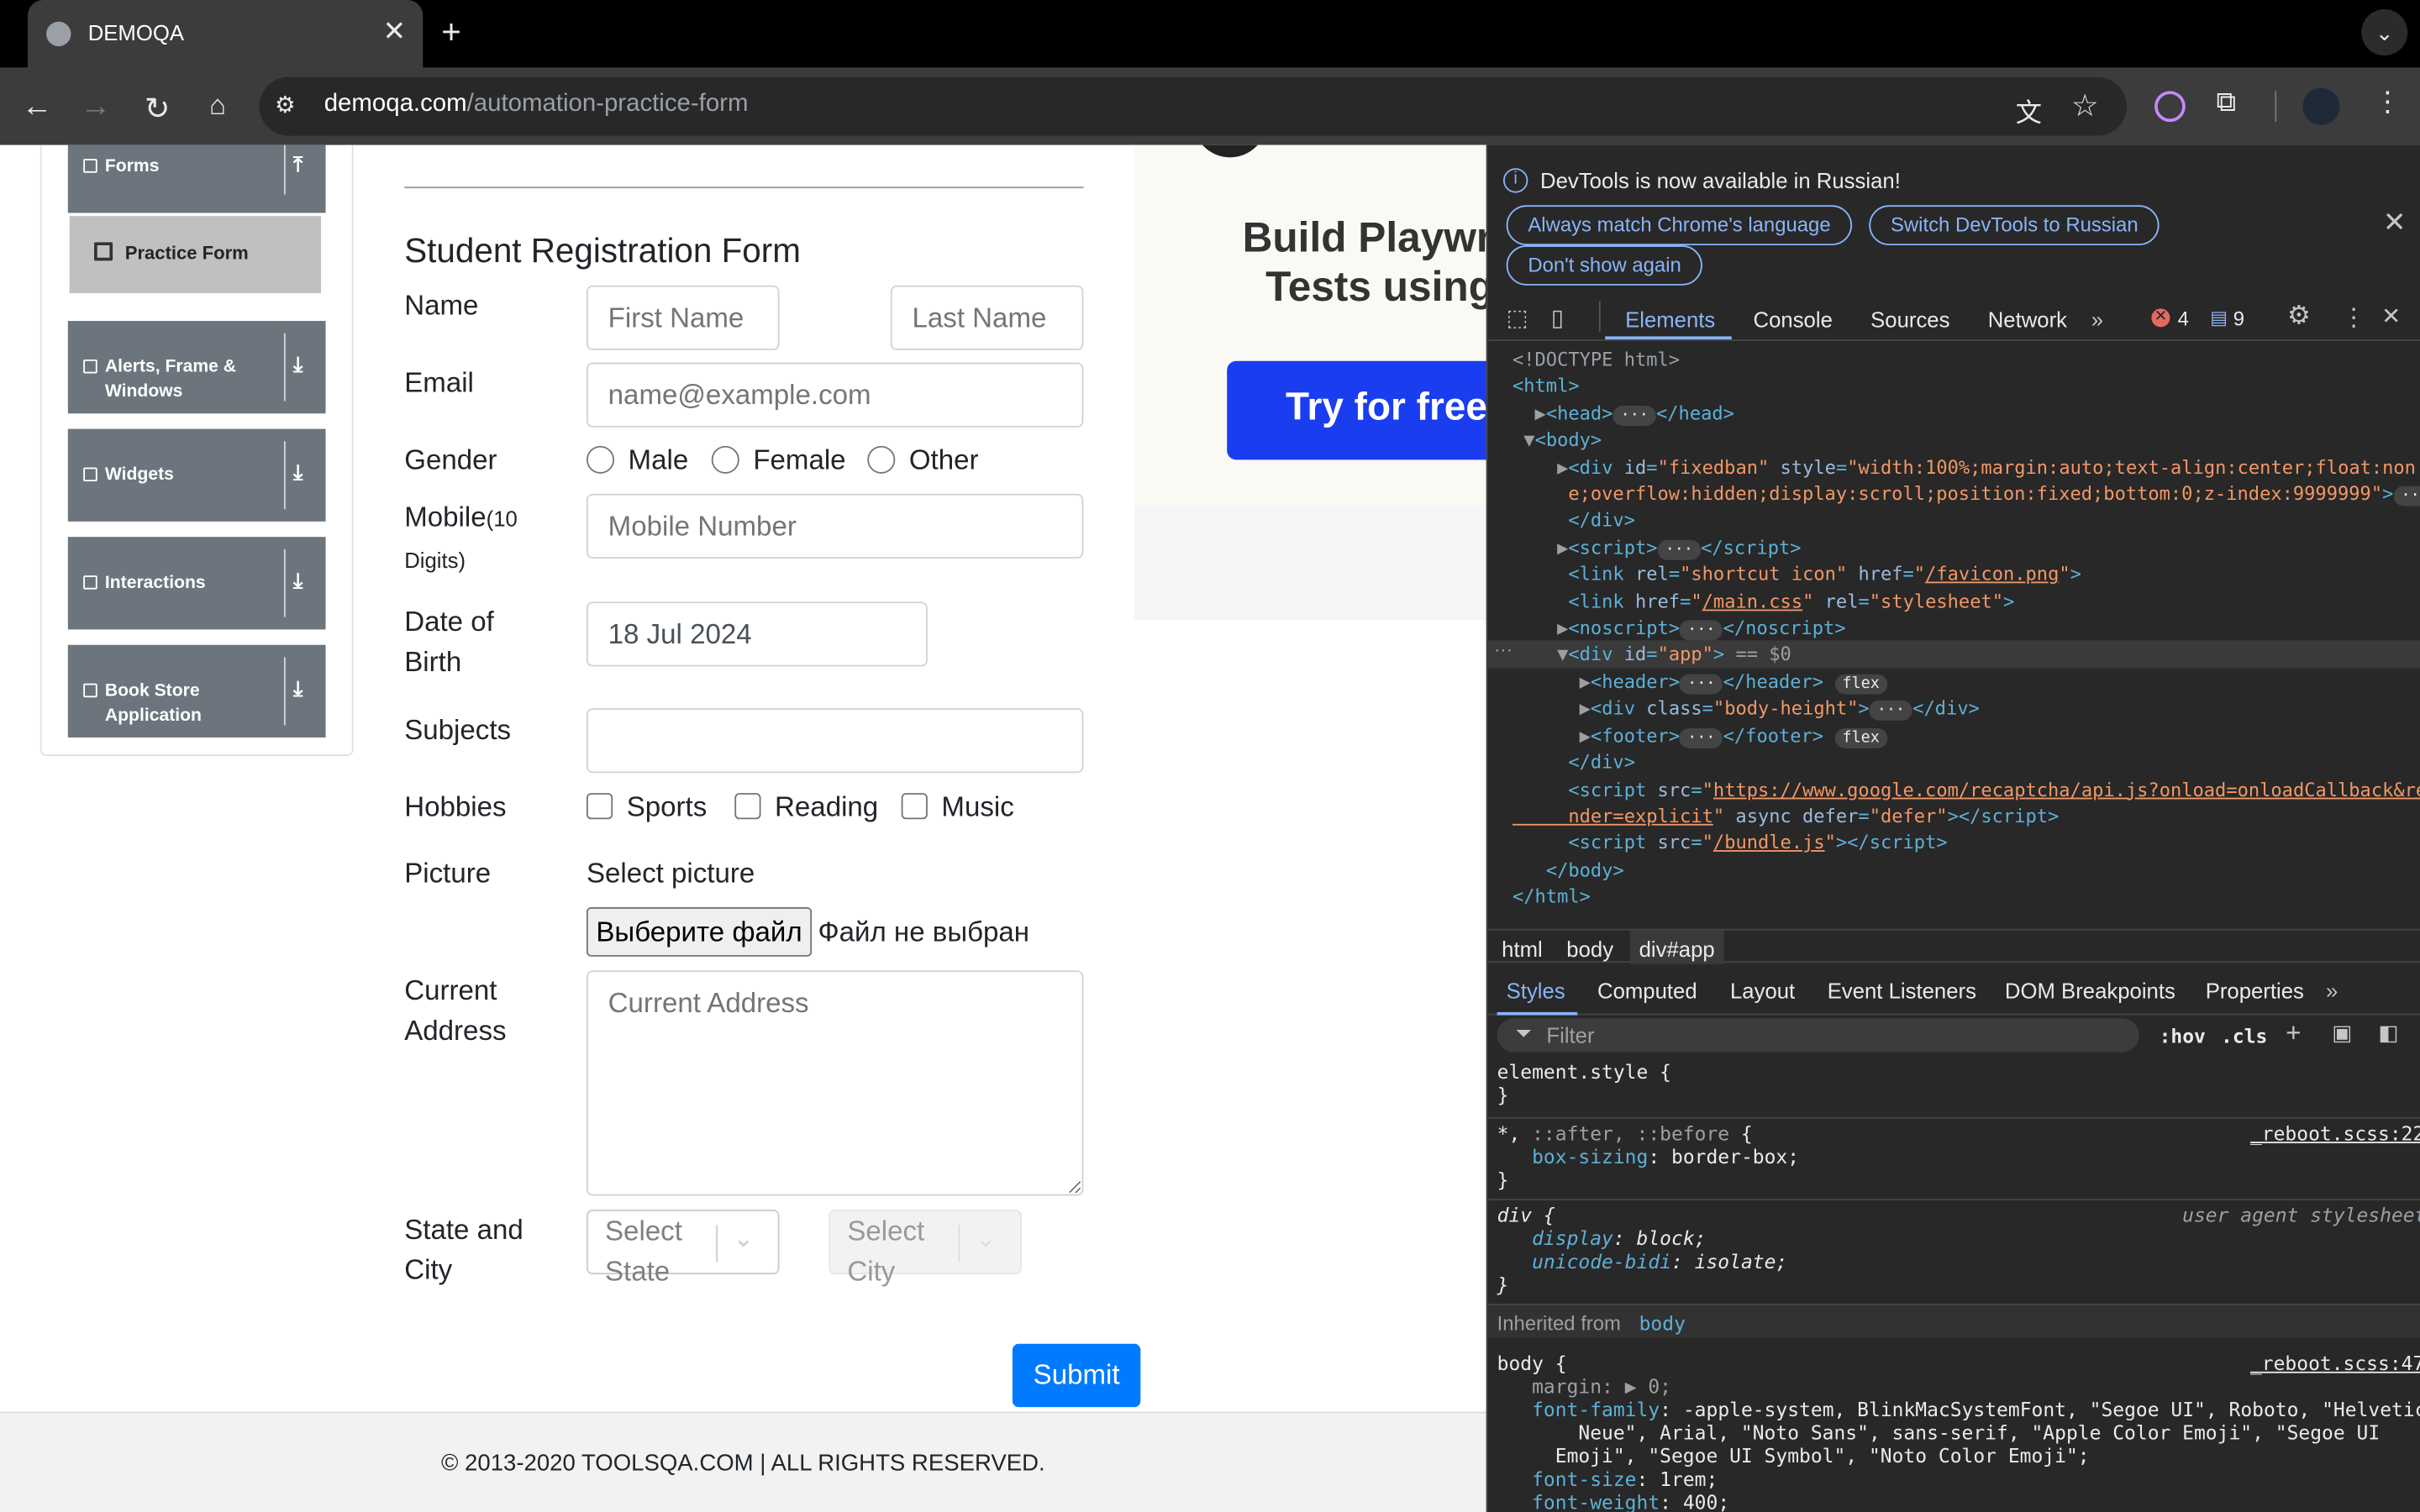 This screenshot has width=2420, height=1512. What do you see at coordinates (683, 1248) in the screenshot?
I see `state-select: Select State ⌄` at bounding box center [683, 1248].